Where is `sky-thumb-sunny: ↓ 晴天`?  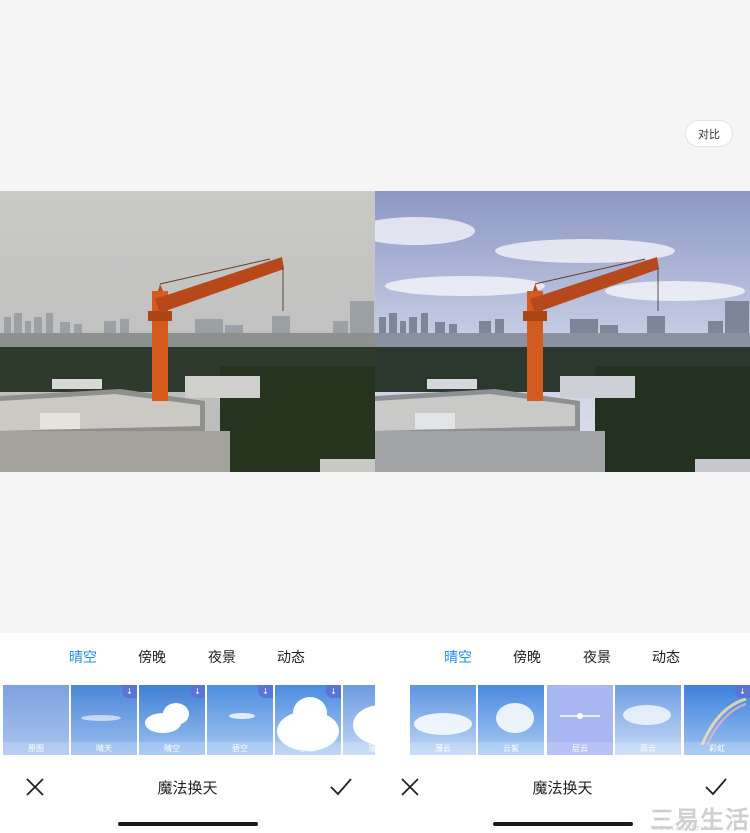
sky-thumb-sunny: ↓ 晴天 is located at coordinates (104, 720).